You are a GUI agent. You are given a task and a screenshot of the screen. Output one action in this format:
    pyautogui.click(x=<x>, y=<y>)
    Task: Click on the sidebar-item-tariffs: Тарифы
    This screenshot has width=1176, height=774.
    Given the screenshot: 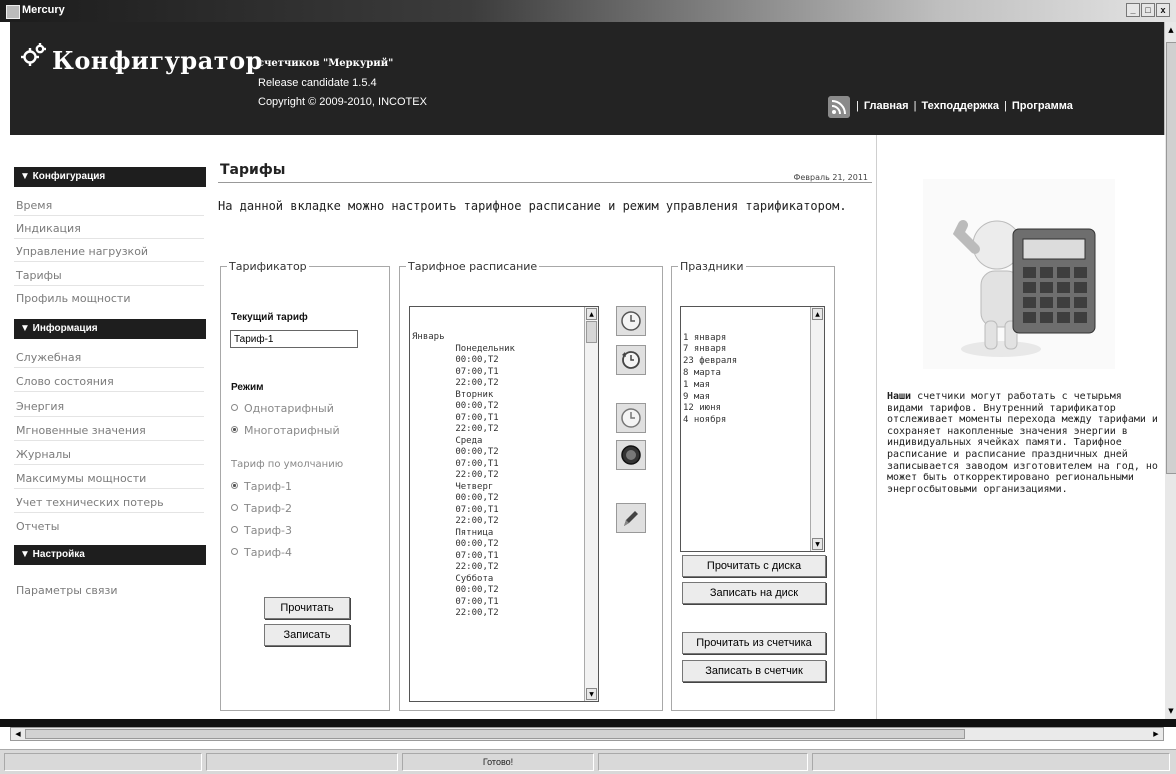 What is the action you would take?
    pyautogui.click(x=39, y=275)
    